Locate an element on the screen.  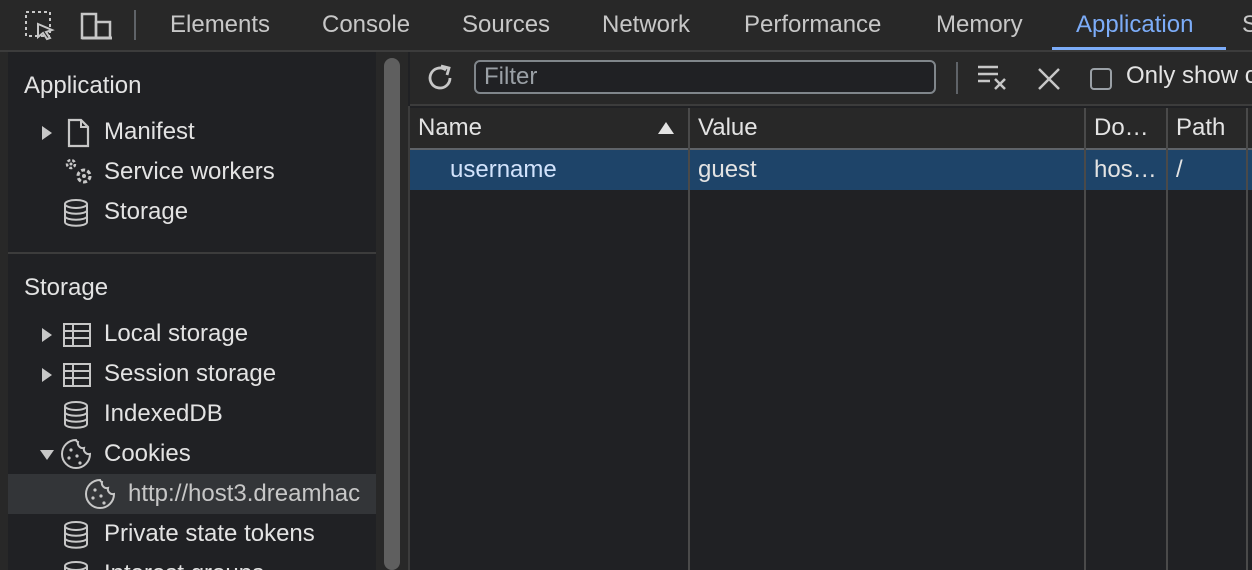
gears-icon is located at coordinates (78, 172).